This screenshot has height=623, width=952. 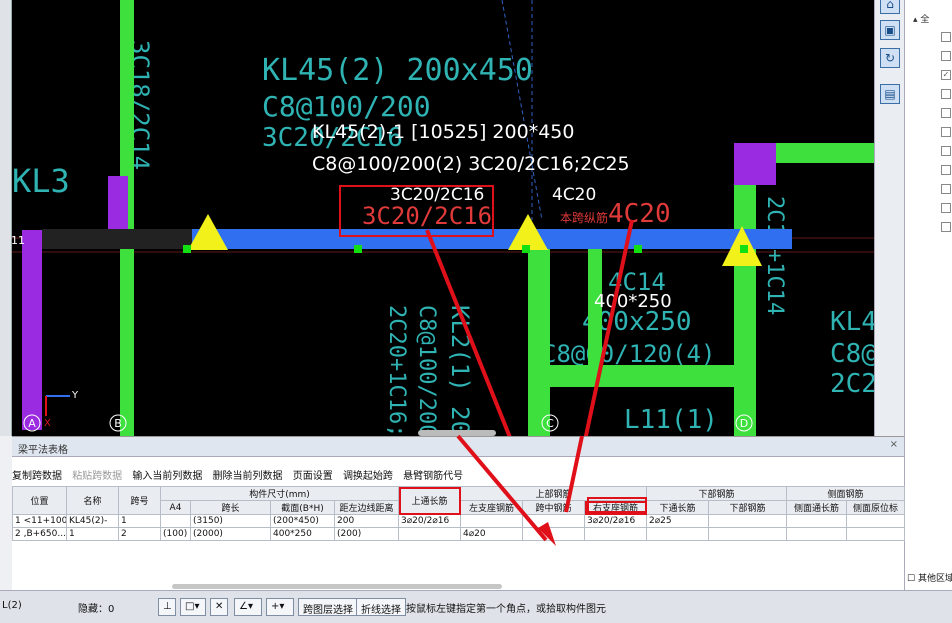 I want to click on col-header-position: 位置, so click(x=39, y=500).